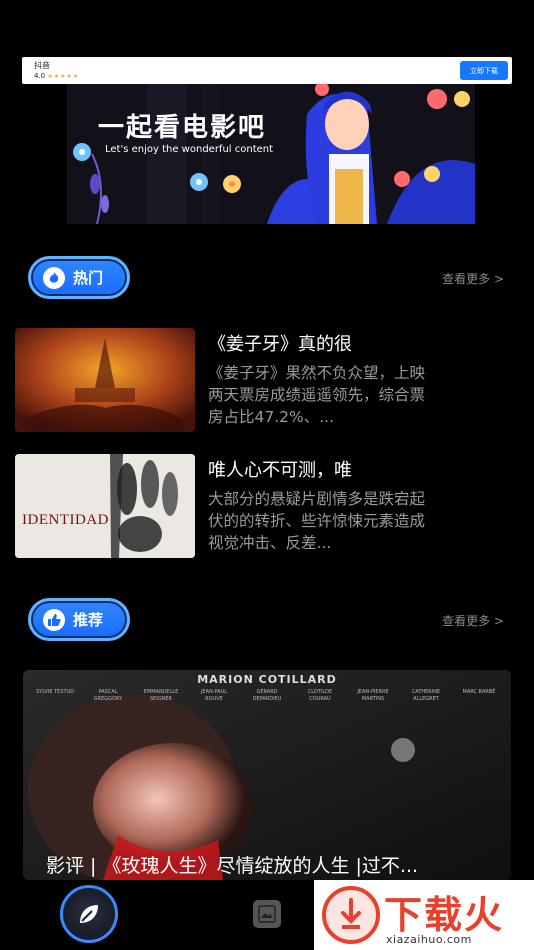  What do you see at coordinates (54, 619) in the screenshot?
I see `thumbs-up-icon` at bounding box center [54, 619].